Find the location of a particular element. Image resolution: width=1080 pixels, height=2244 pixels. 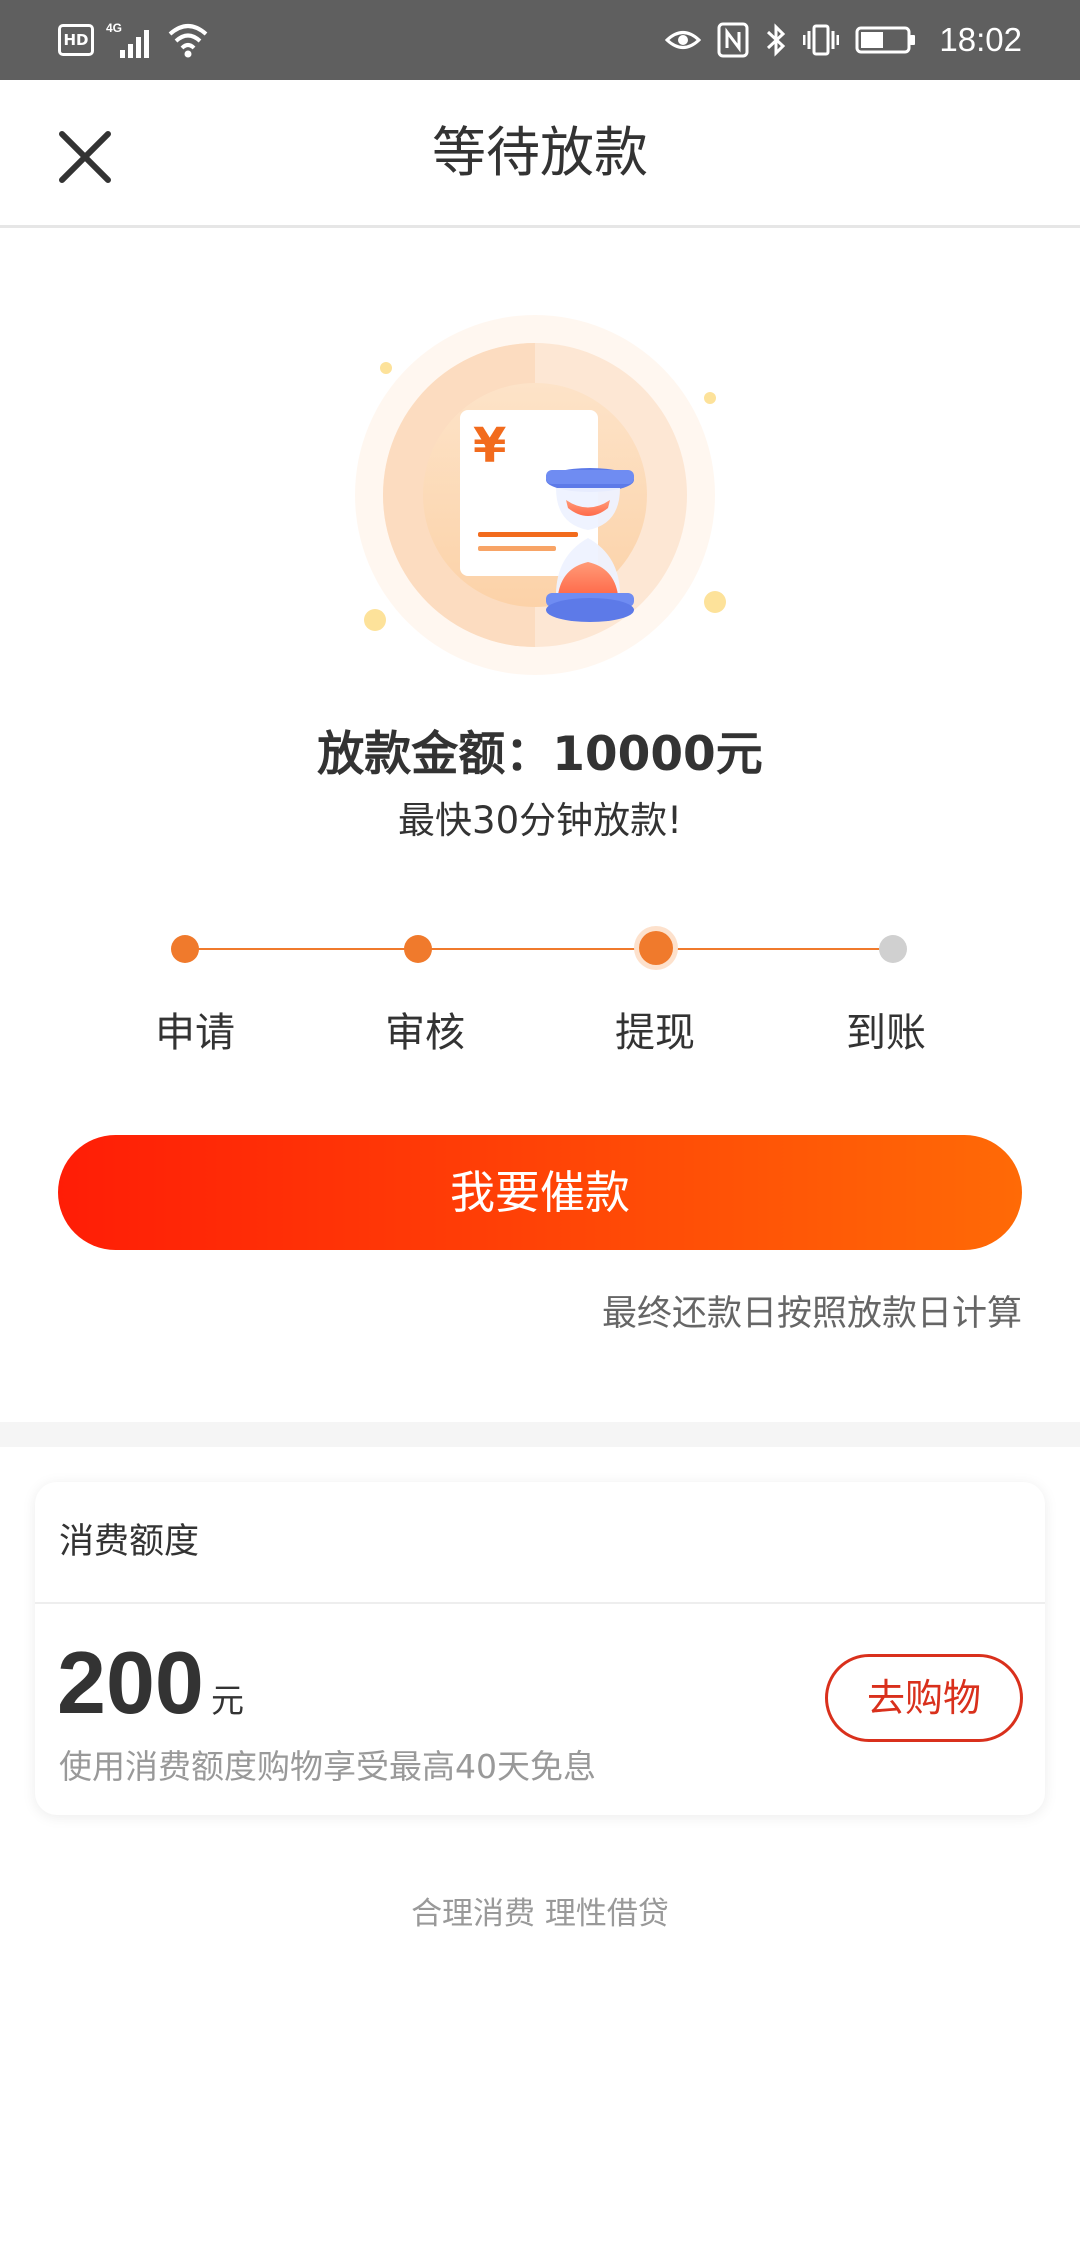

status-bar: HD 4G 18:02 is located at coordinates (540, 40).